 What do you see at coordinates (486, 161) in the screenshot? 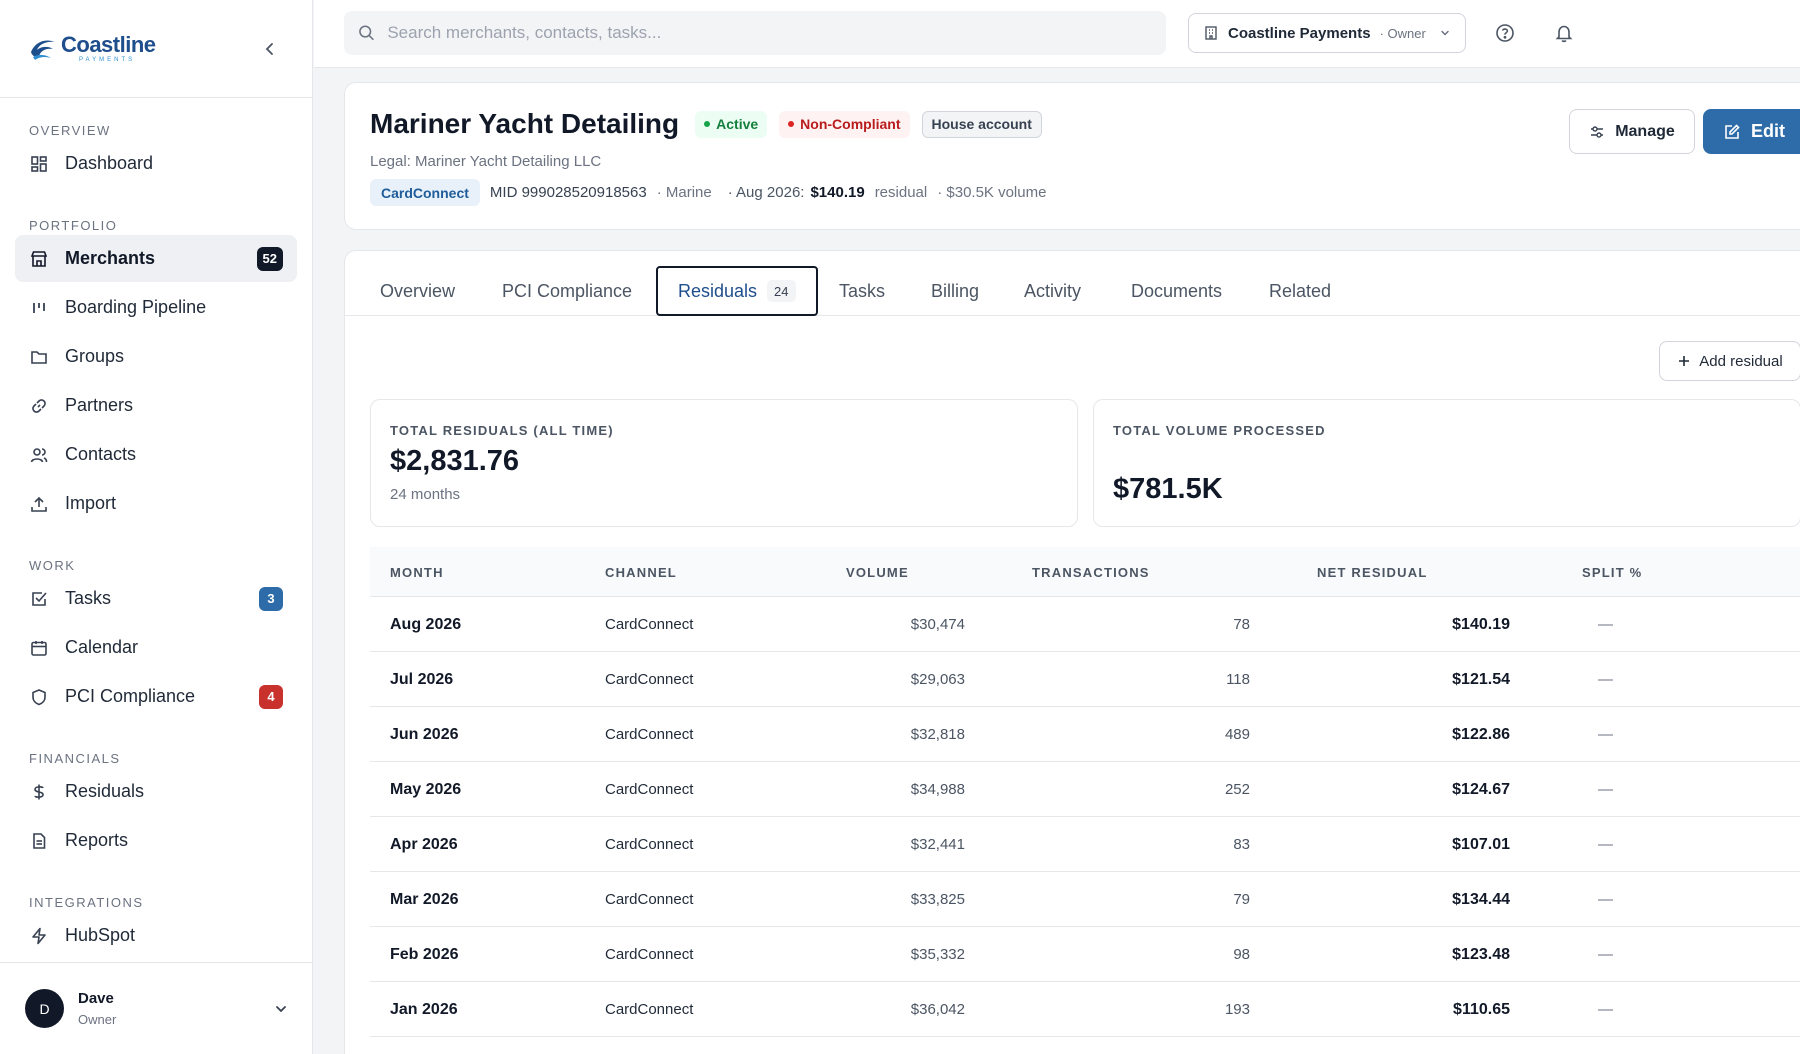
I see `legal-name: Legal: Mariner Yacht Detailing LLC` at bounding box center [486, 161].